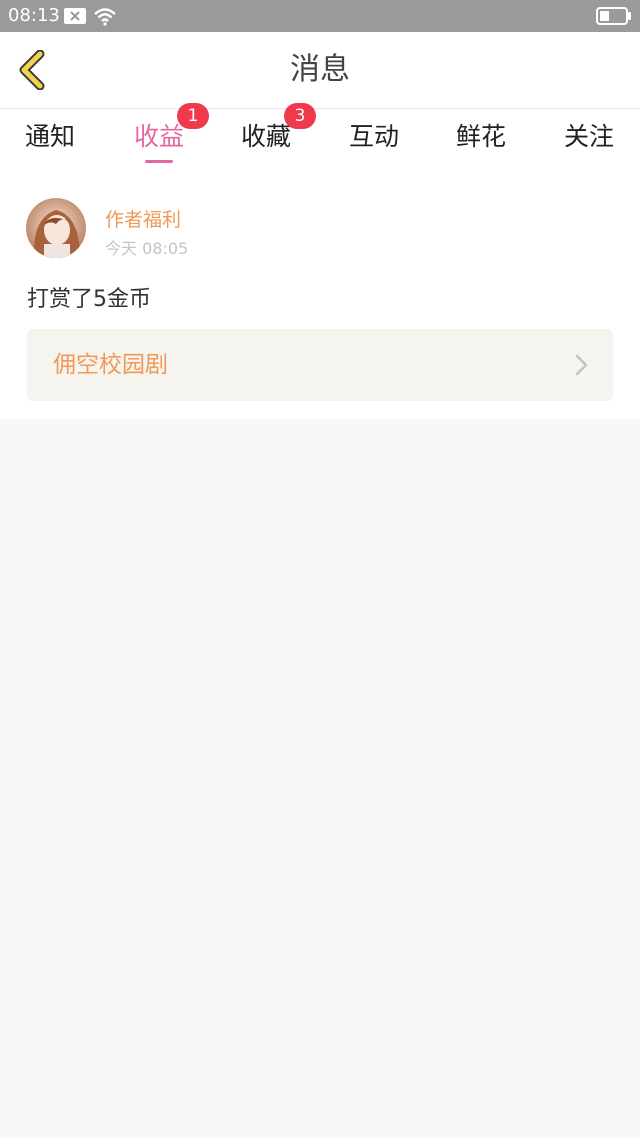 The image size is (640, 1138). What do you see at coordinates (193, 116) in the screenshot?
I see `unread-badge: 1` at bounding box center [193, 116].